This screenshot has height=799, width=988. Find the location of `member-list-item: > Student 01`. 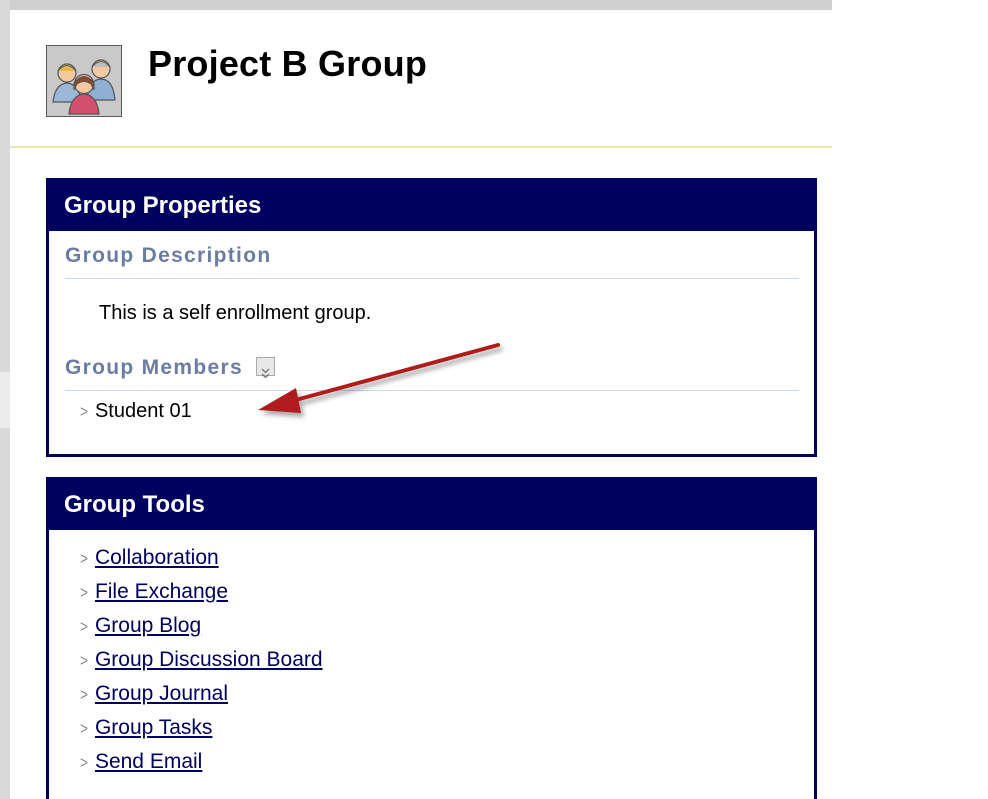

member-list-item: > Student 01 is located at coordinates (135, 411).